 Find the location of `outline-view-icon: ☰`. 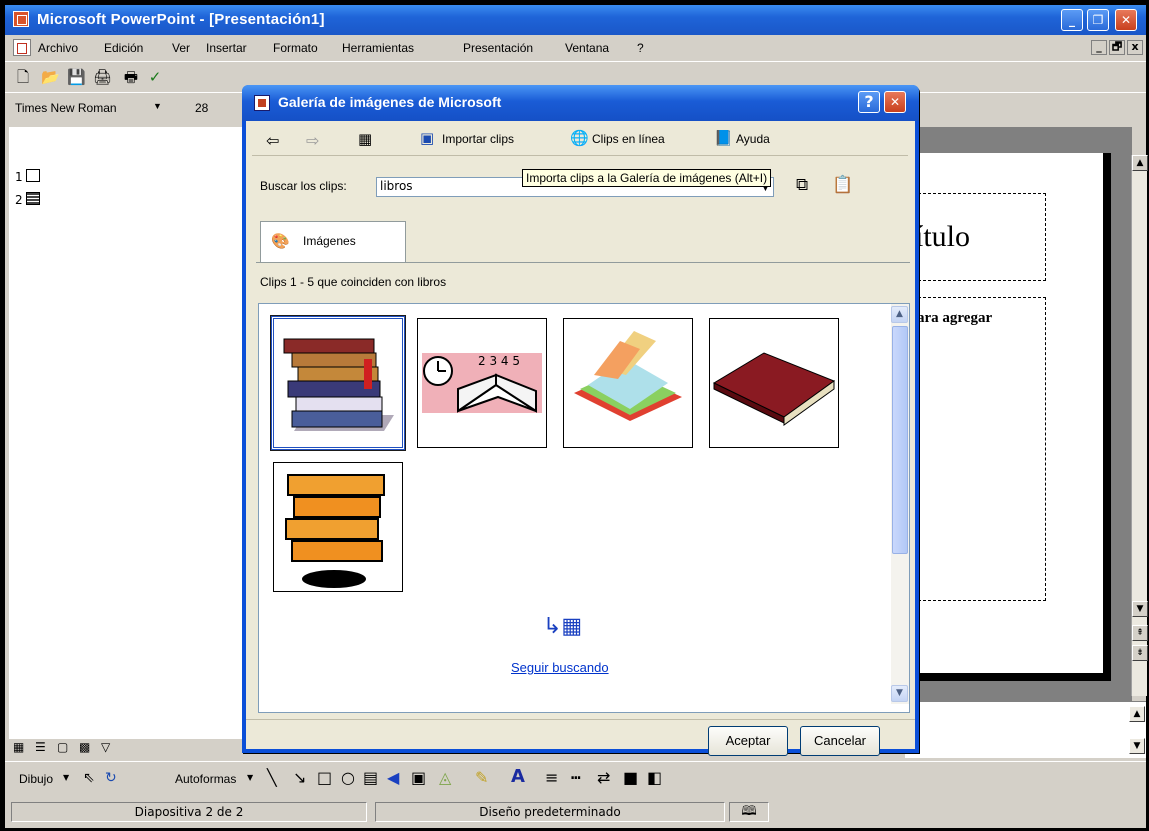

outline-view-icon: ☰ is located at coordinates (40, 747).